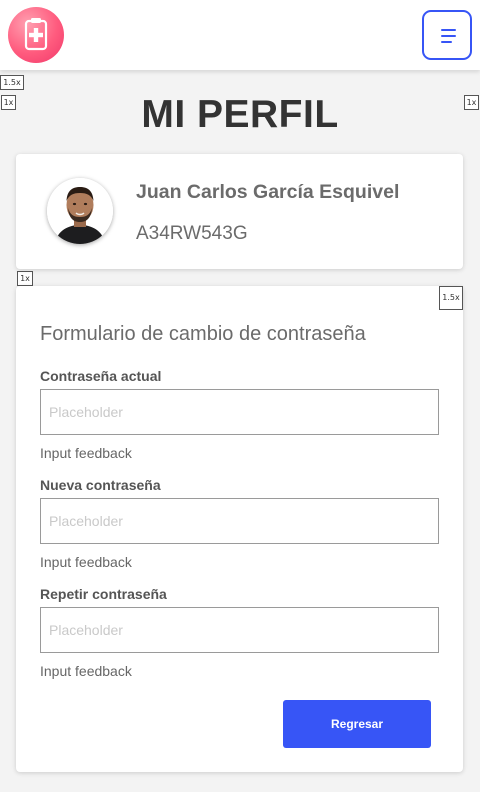  I want to click on avatar, so click(80, 211).